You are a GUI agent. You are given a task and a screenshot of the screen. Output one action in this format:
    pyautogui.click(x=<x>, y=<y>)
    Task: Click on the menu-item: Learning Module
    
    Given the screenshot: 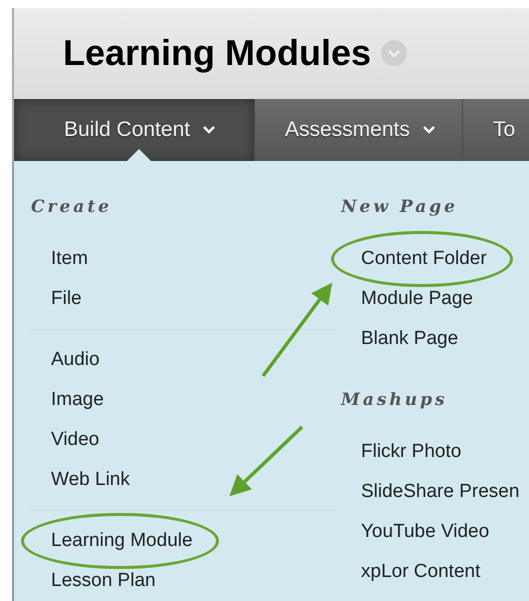 What is the action you would take?
    pyautogui.click(x=122, y=540)
    